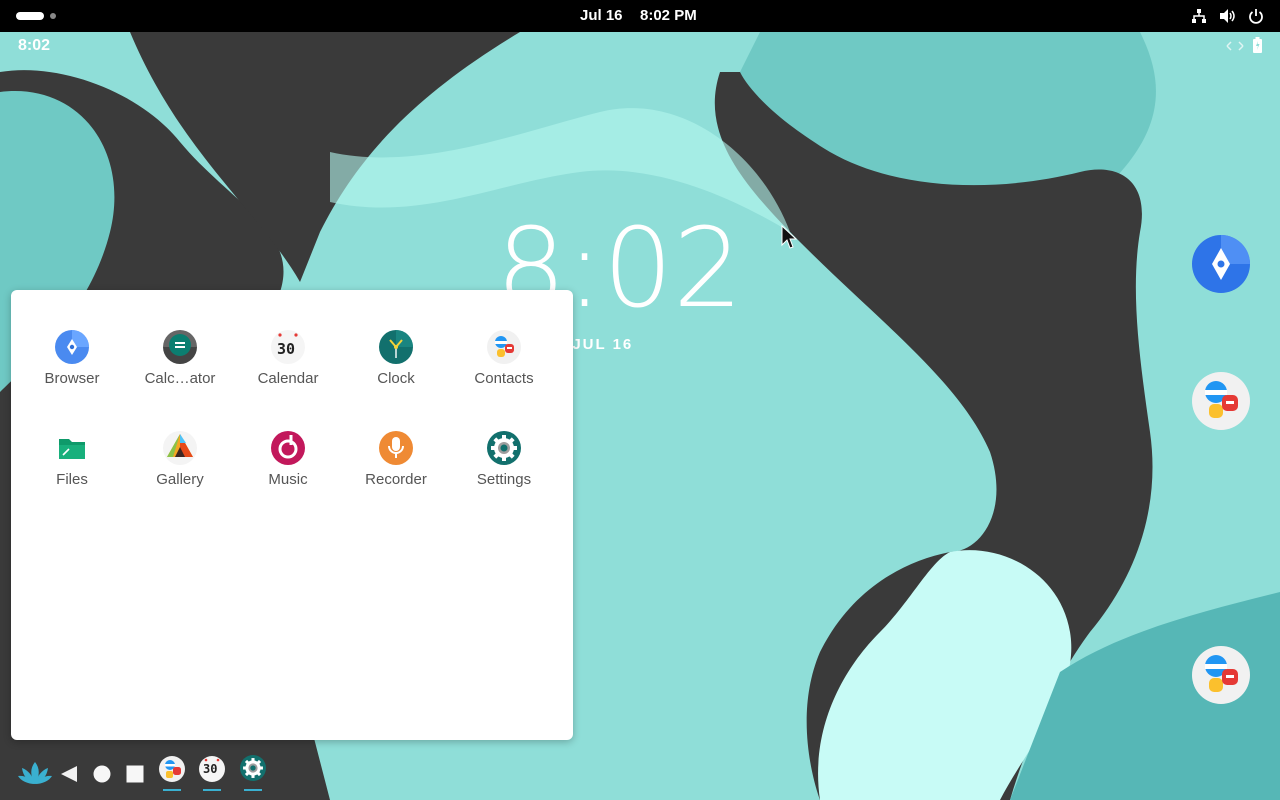  I want to click on workspace-dot, so click(53, 16).